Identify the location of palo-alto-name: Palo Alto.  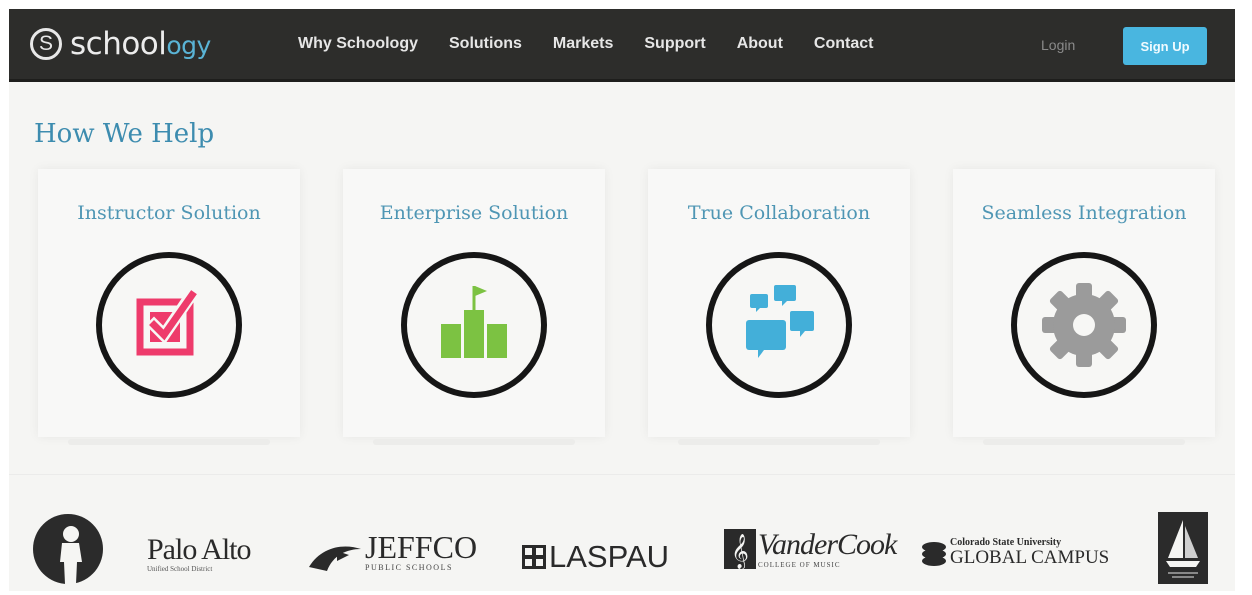
(199, 549).